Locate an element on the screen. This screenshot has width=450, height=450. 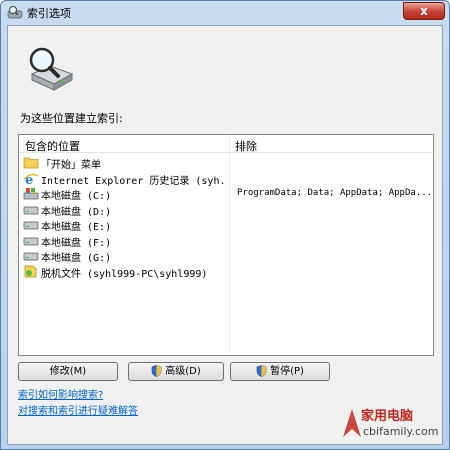
offline-files-icon is located at coordinates (30, 271).